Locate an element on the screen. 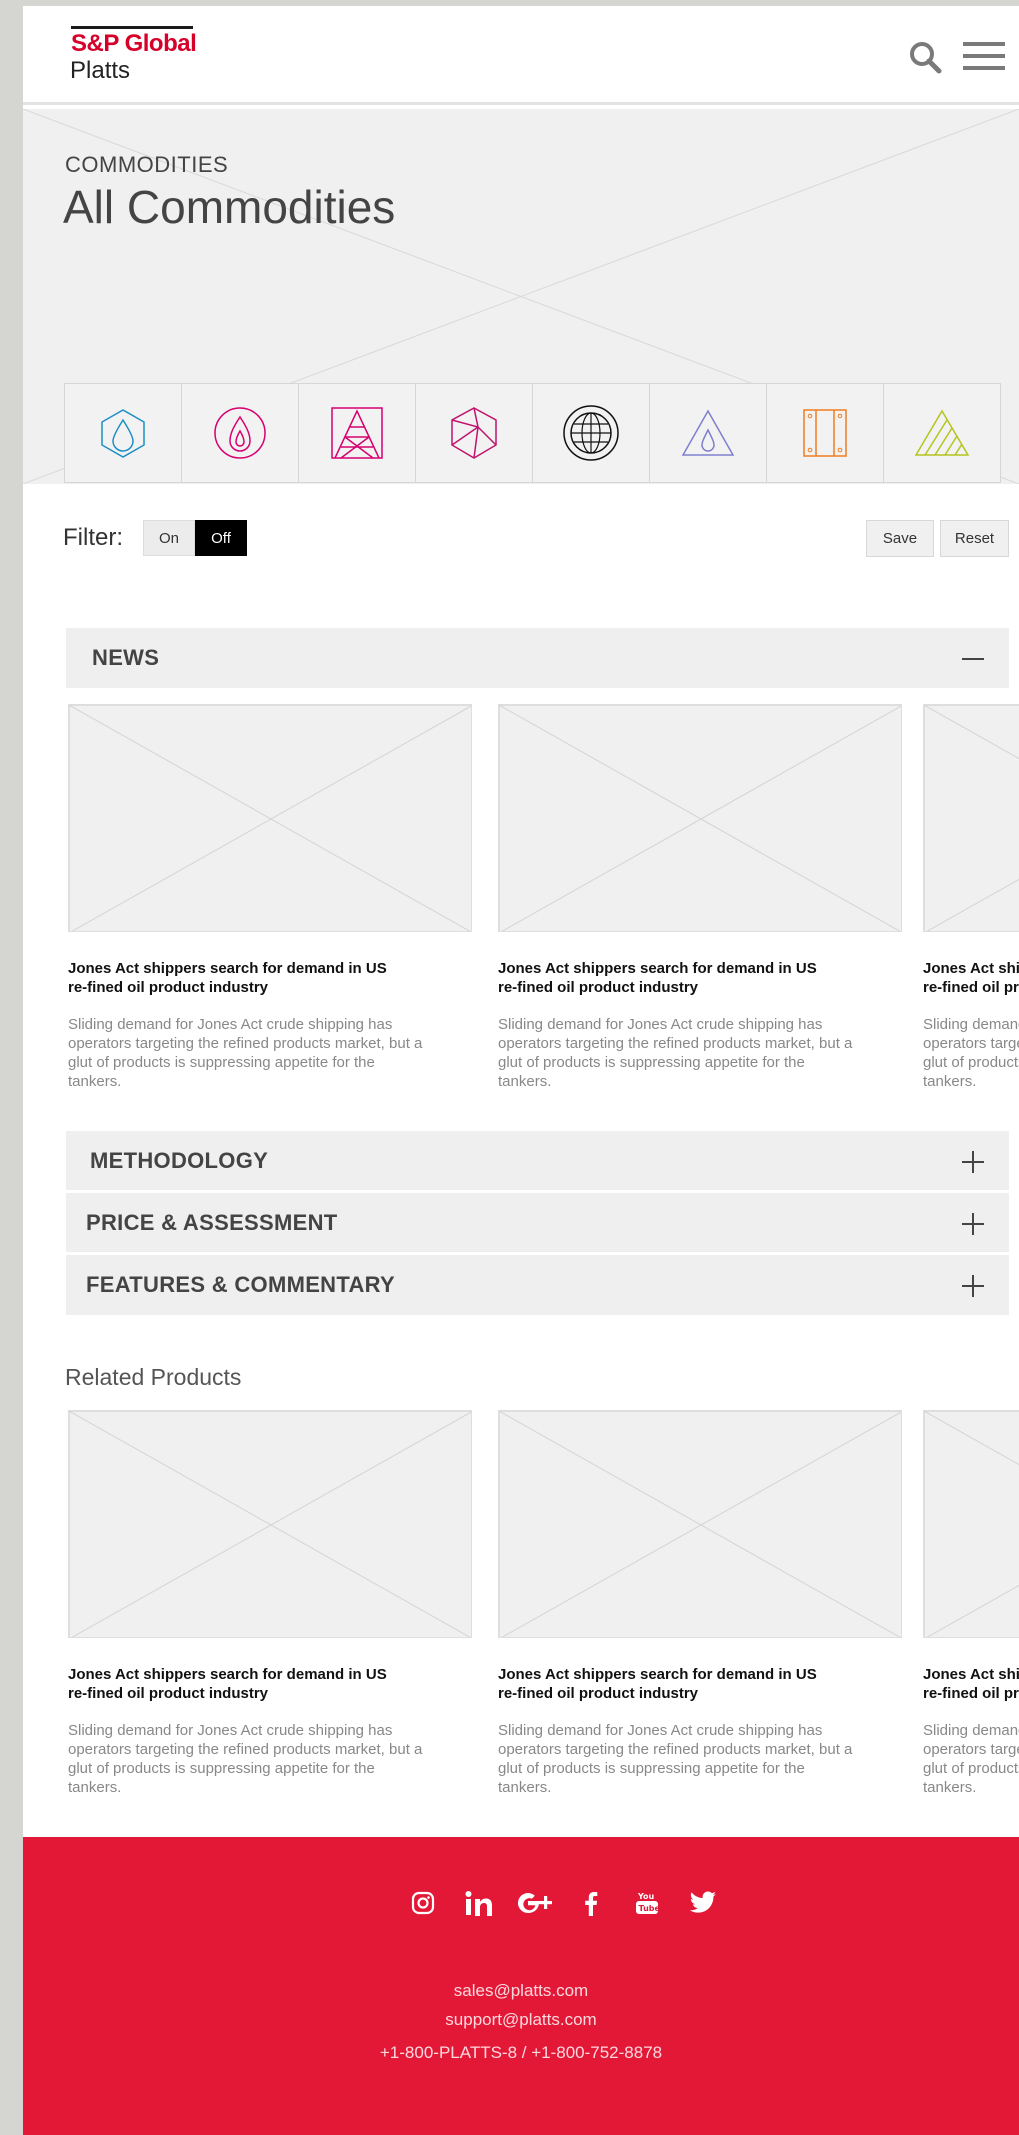 The image size is (1019, 2135). svg-text: Tube is located at coordinates (649, 1908).